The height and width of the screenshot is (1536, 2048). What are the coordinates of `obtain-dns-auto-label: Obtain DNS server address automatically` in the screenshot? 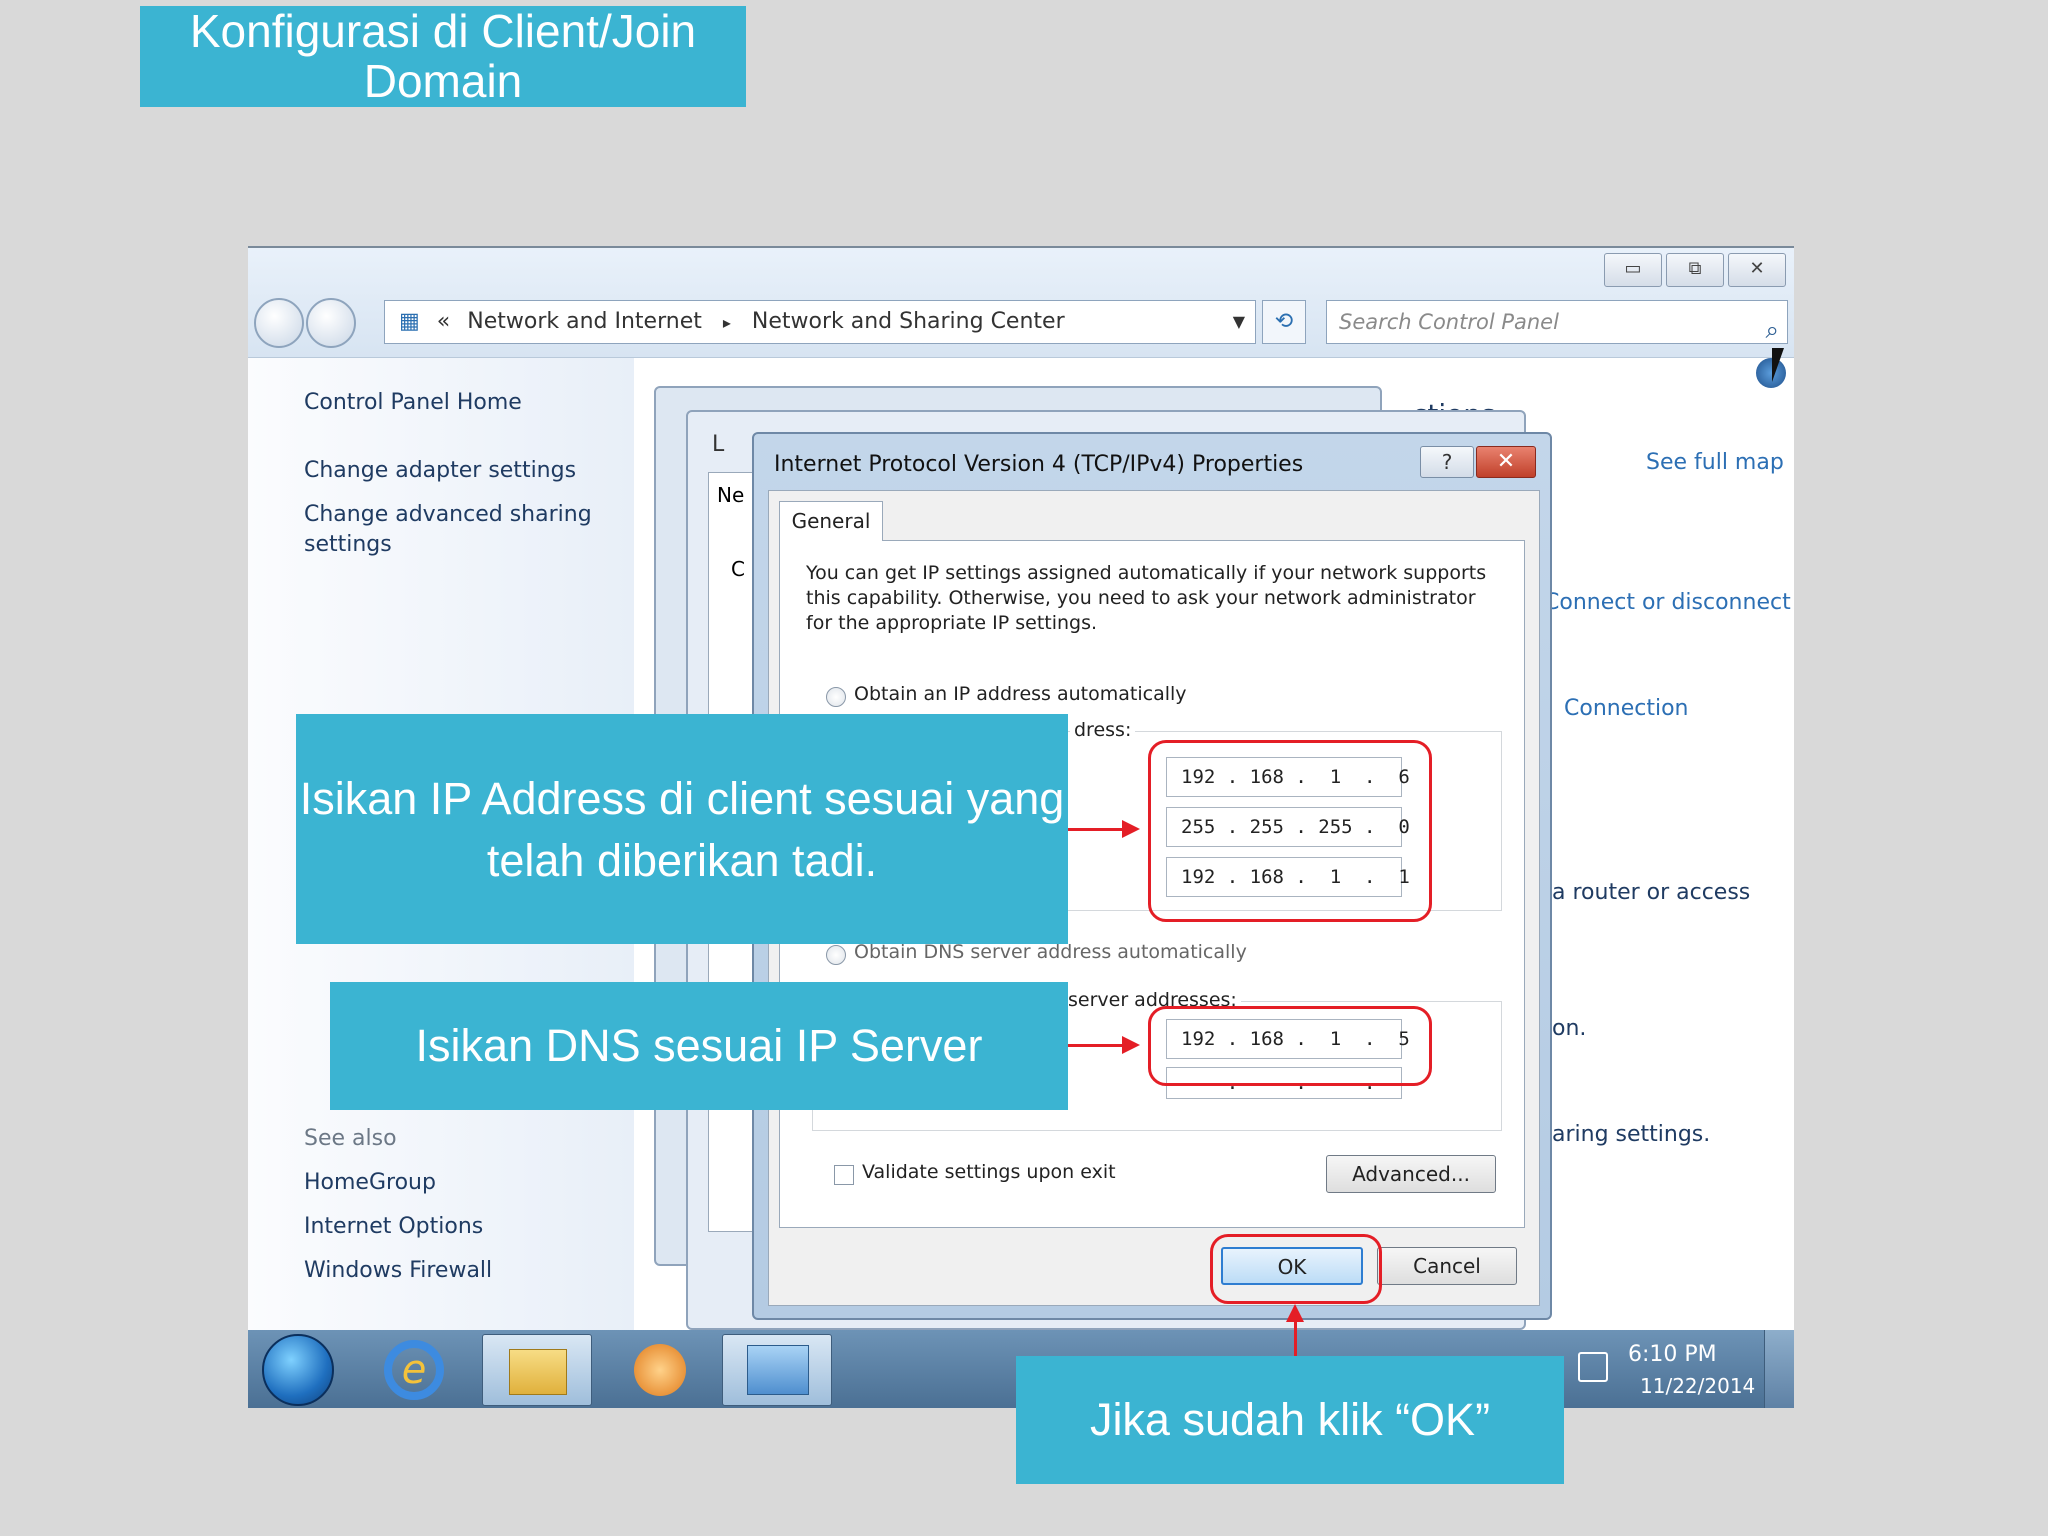 It's located at (1050, 952).